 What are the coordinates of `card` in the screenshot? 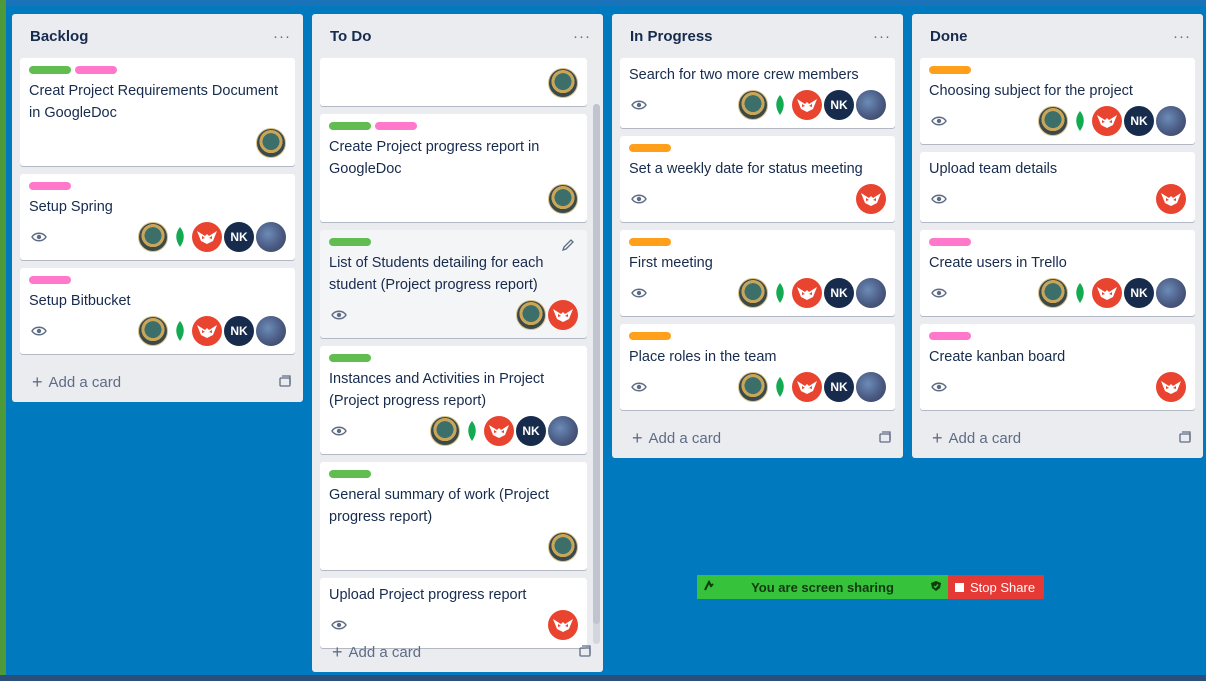 It's located at (453, 82).